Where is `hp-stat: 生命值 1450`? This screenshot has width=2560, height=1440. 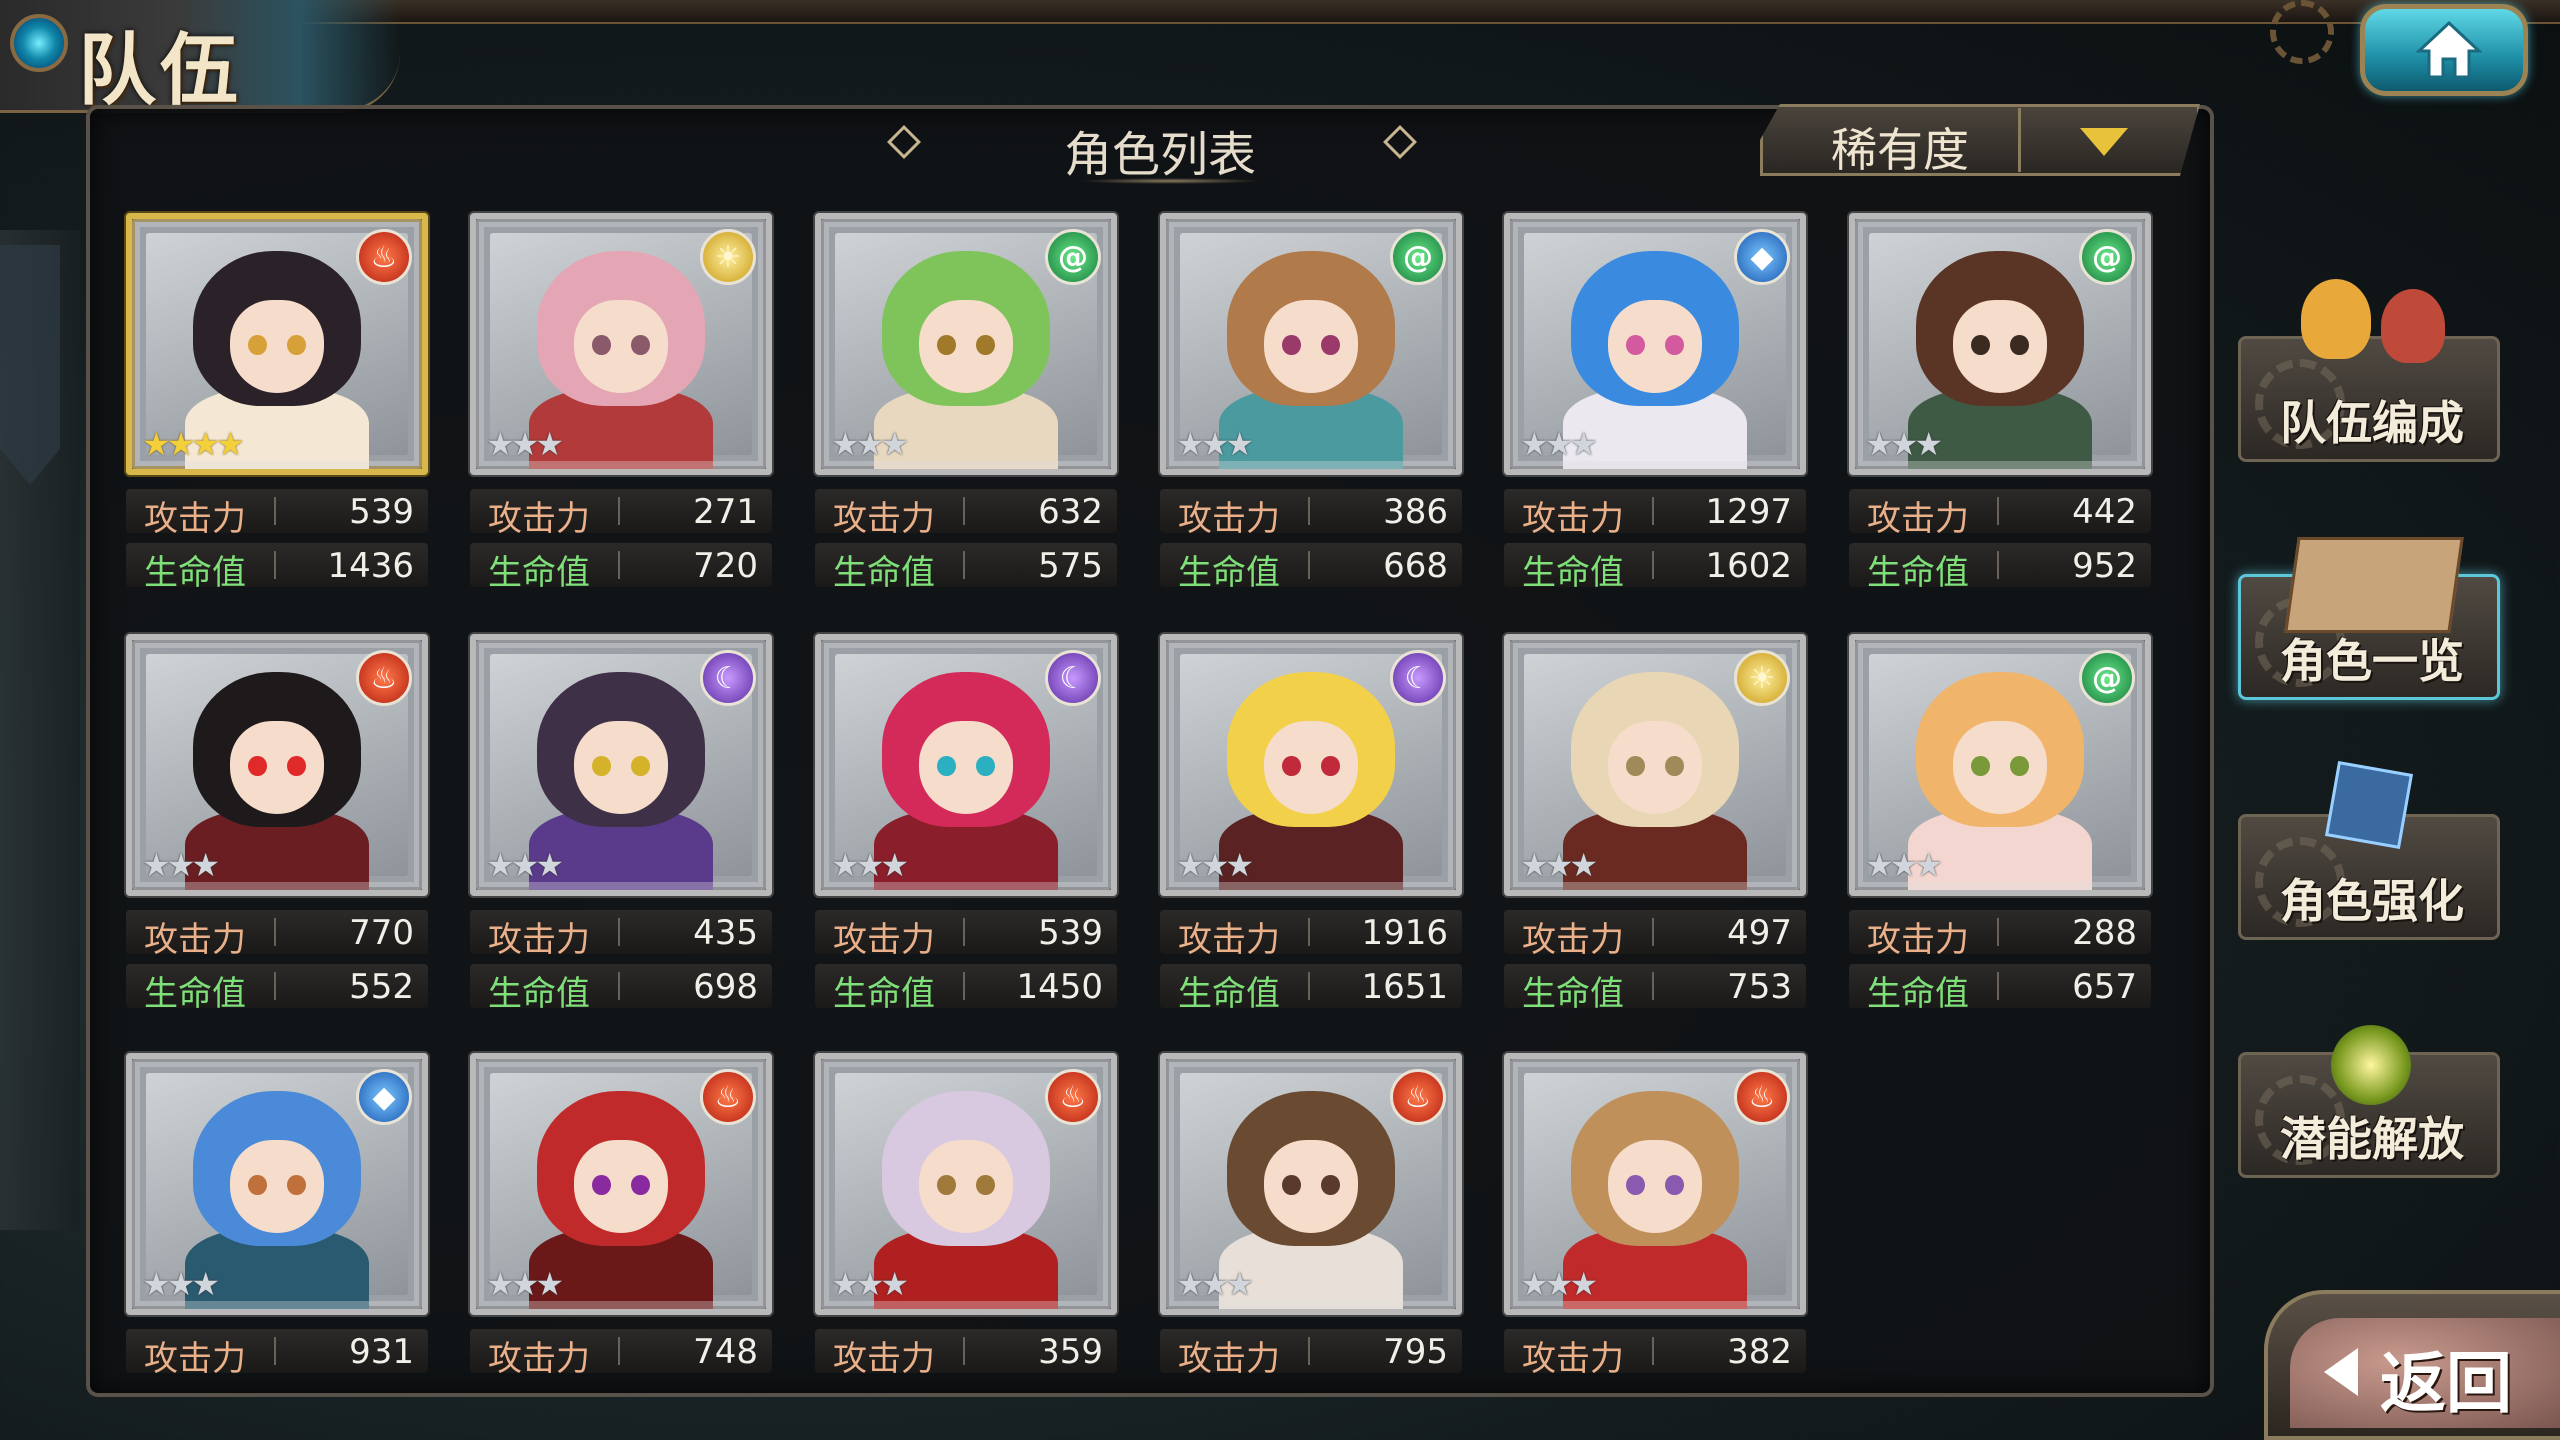 hp-stat: 生命值 1450 is located at coordinates (966, 989).